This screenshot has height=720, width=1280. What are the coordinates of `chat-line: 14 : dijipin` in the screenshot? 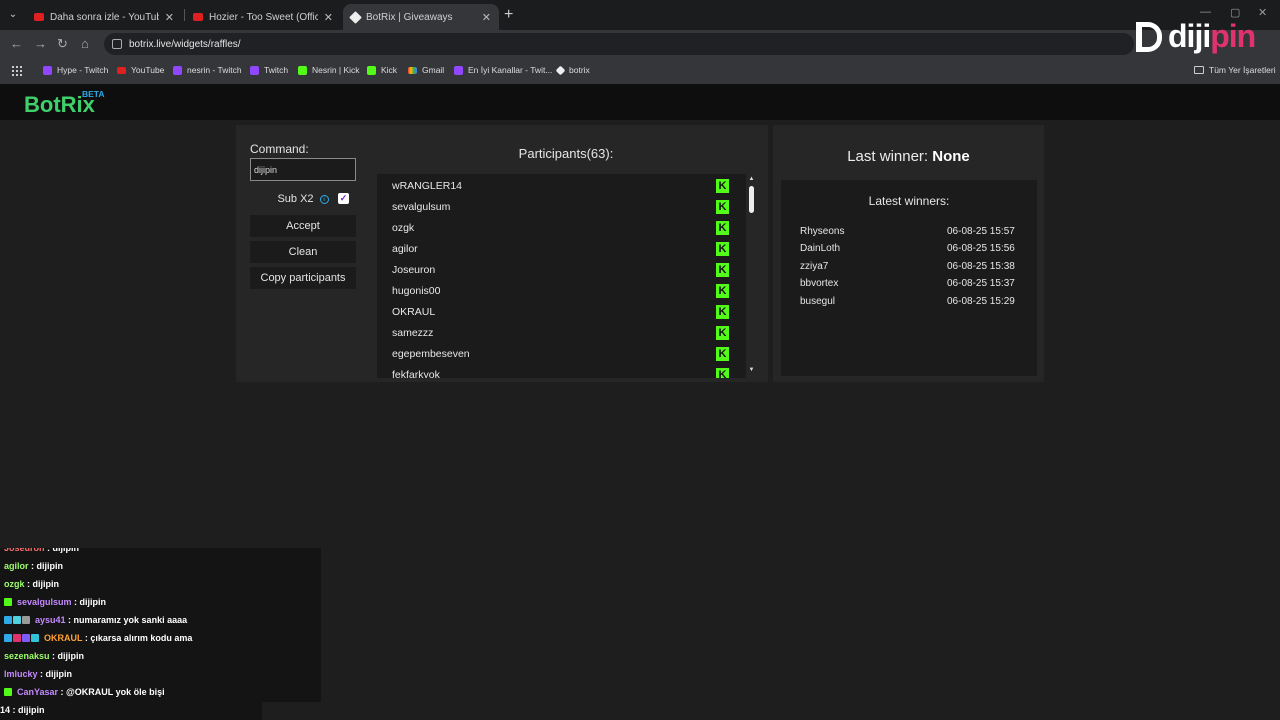 It's located at (22, 710).